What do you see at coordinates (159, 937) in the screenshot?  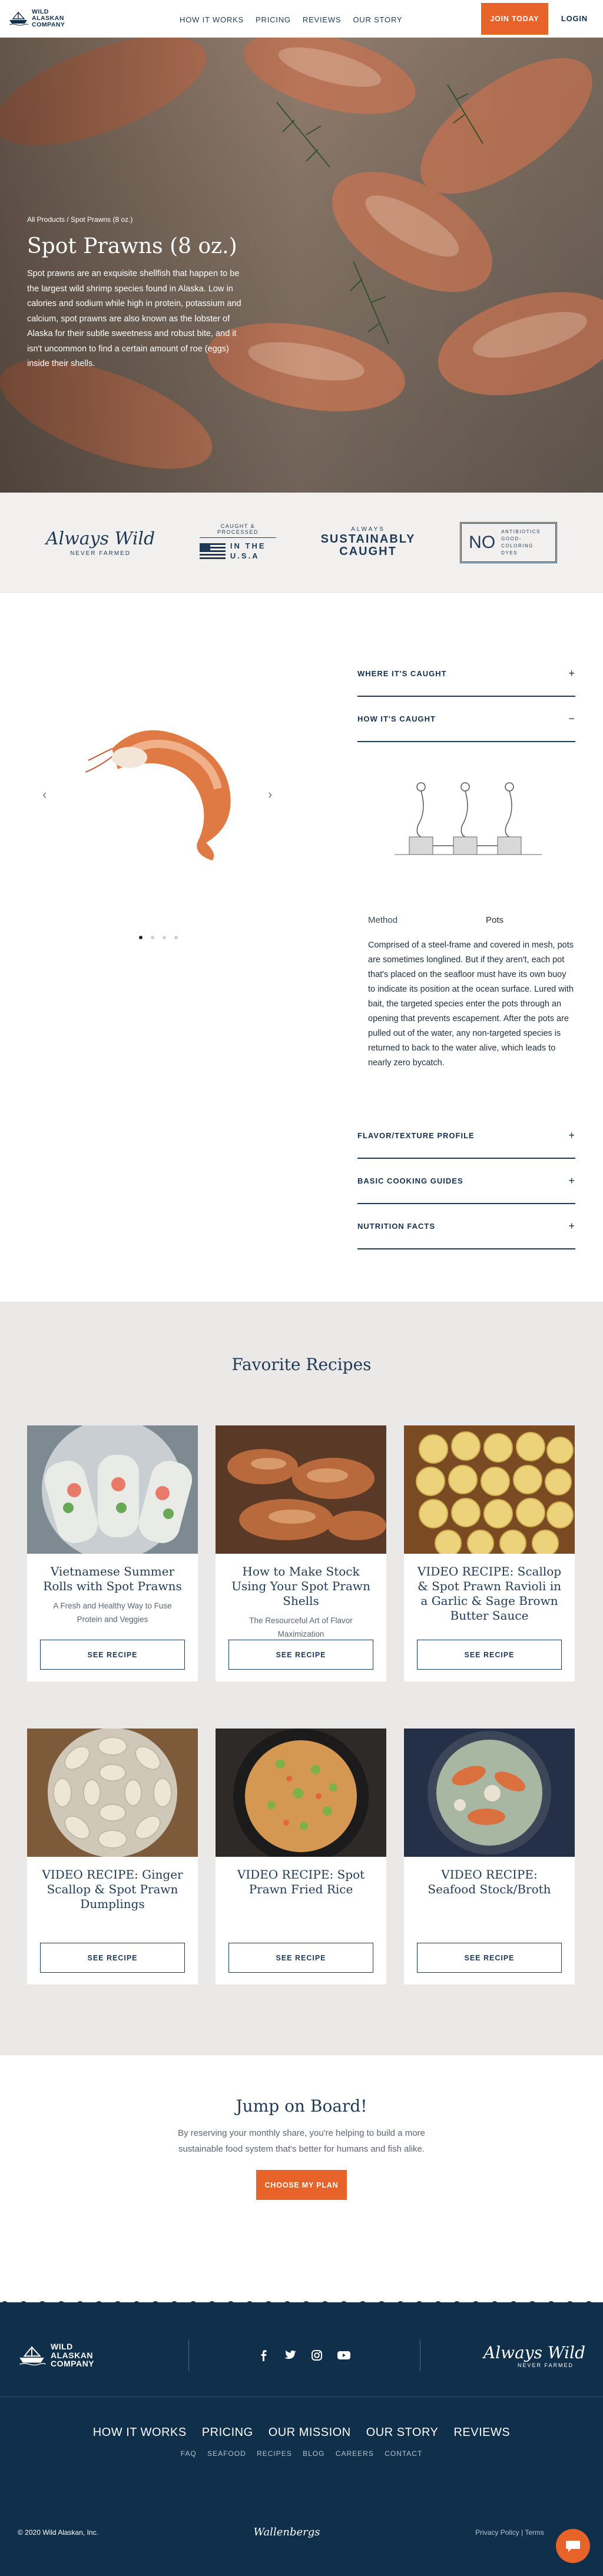 I see `gallery-dots` at bounding box center [159, 937].